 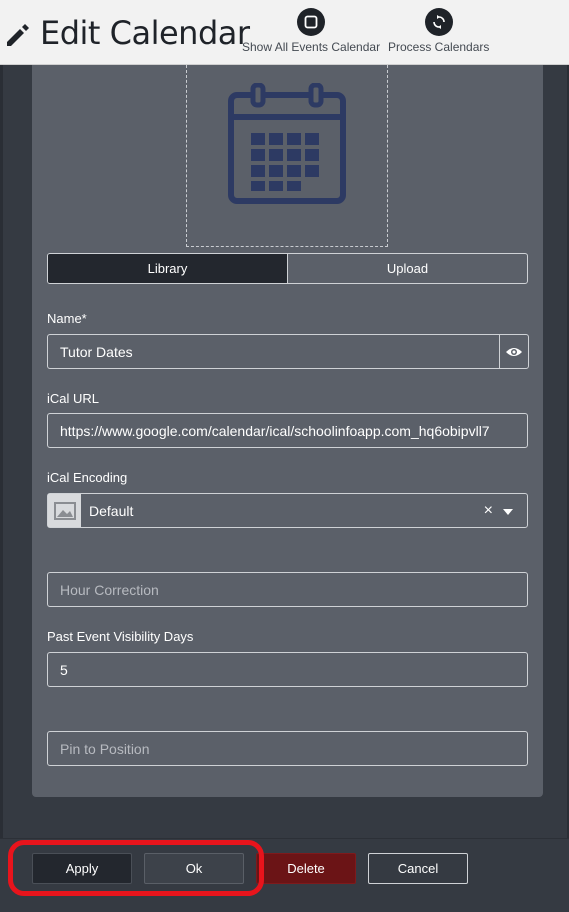 What do you see at coordinates (311, 22) in the screenshot?
I see `square-icon` at bounding box center [311, 22].